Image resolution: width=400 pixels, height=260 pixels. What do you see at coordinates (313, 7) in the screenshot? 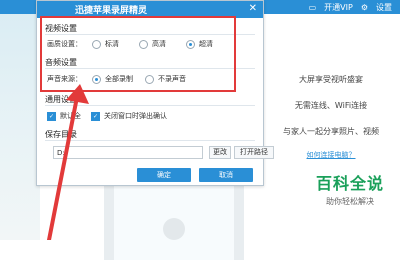
I see `monitor-icon: ▭` at bounding box center [313, 7].